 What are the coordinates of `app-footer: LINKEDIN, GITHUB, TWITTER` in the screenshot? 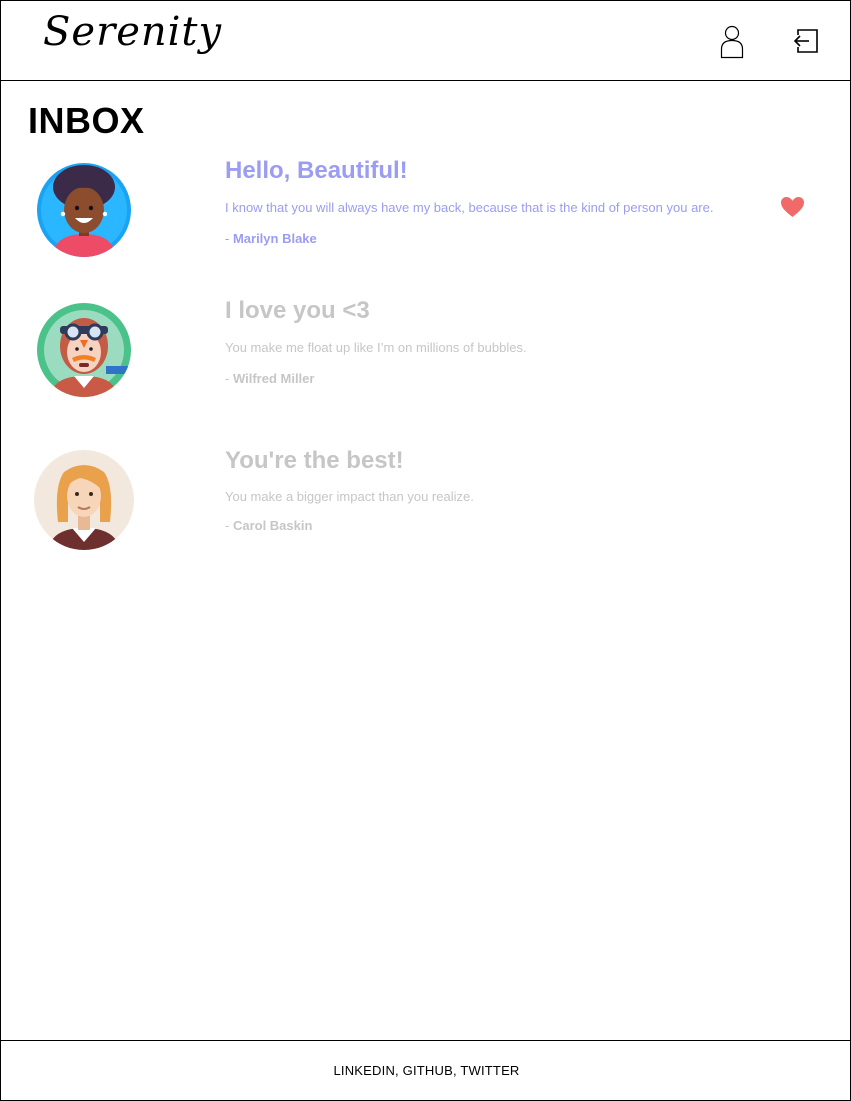 It's located at (425, 1070).